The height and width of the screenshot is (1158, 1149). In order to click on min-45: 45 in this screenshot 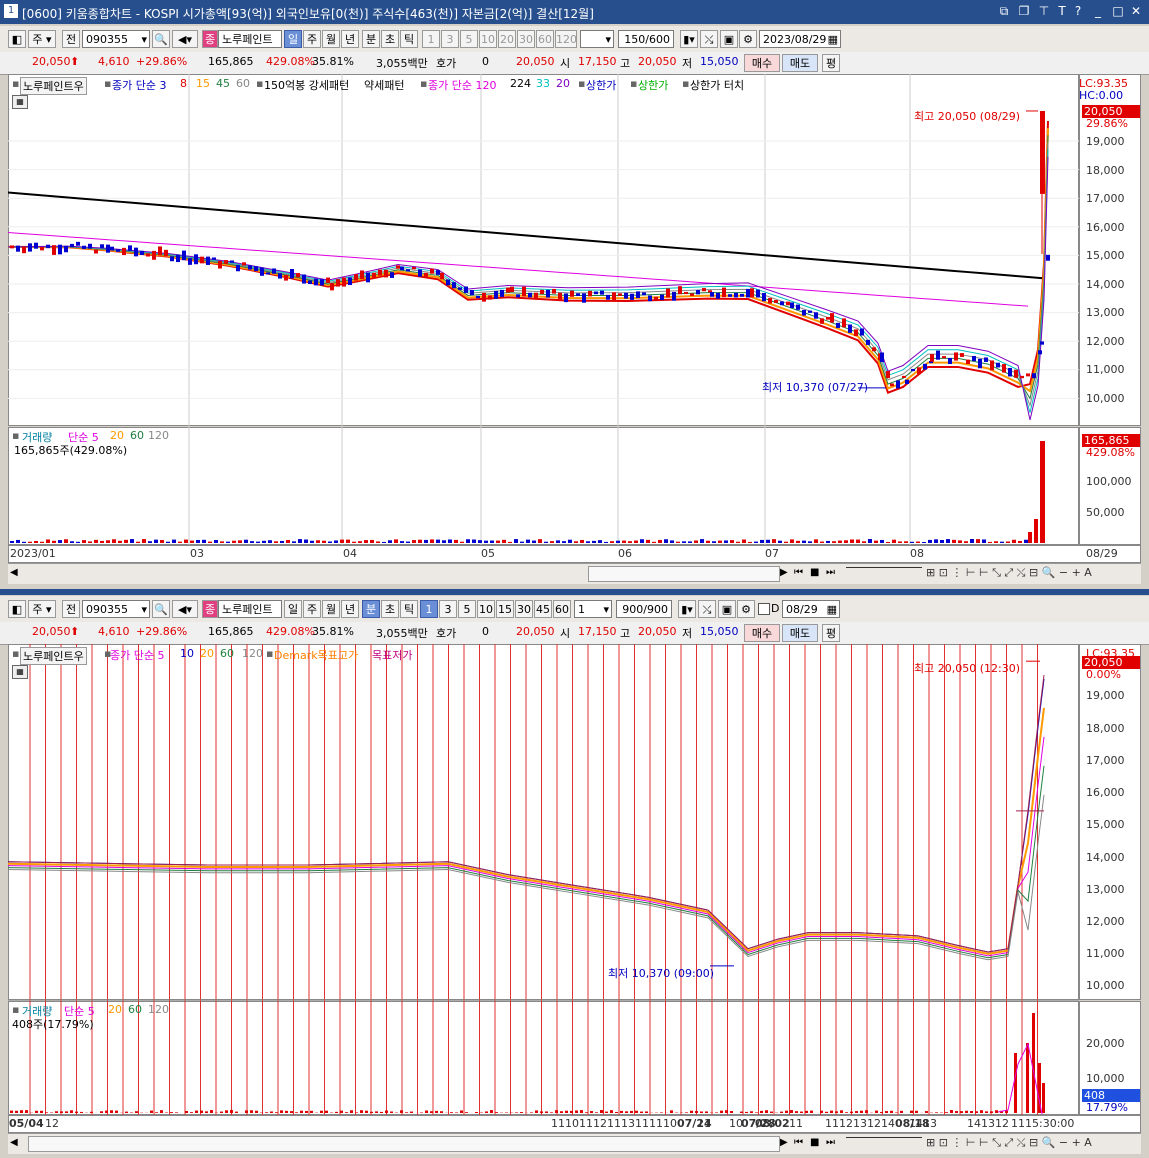, I will do `click(543, 609)`.